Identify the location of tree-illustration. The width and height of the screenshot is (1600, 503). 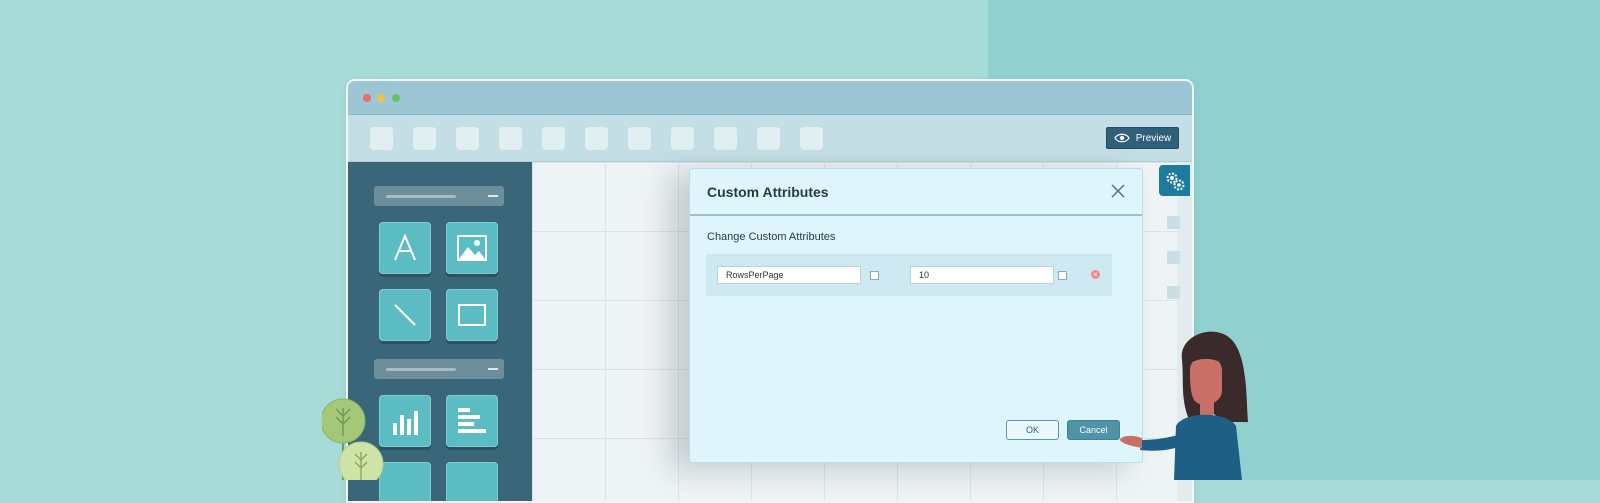
(353, 439).